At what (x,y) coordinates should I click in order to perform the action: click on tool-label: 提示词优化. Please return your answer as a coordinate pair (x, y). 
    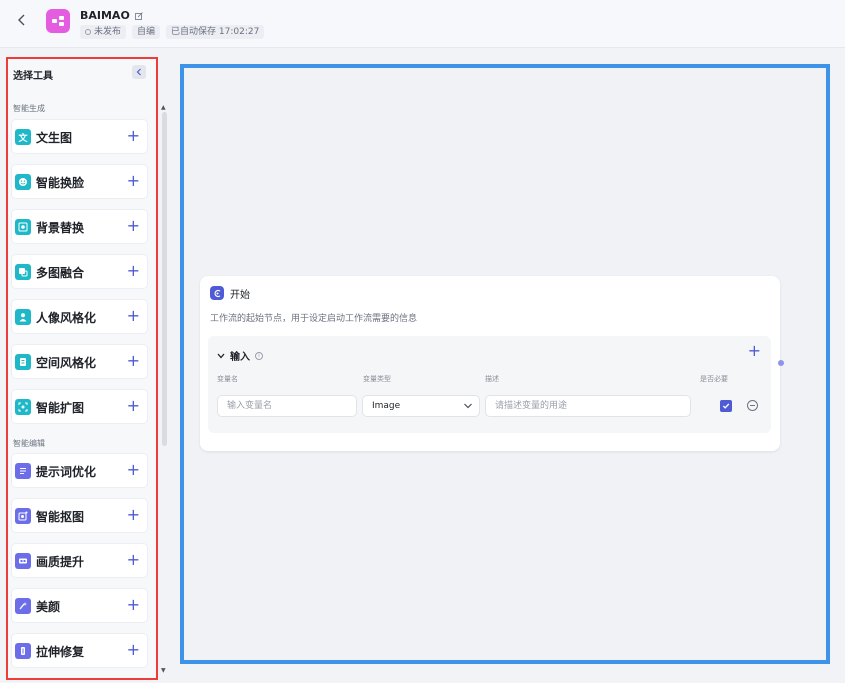
    Looking at the image, I should click on (66, 472).